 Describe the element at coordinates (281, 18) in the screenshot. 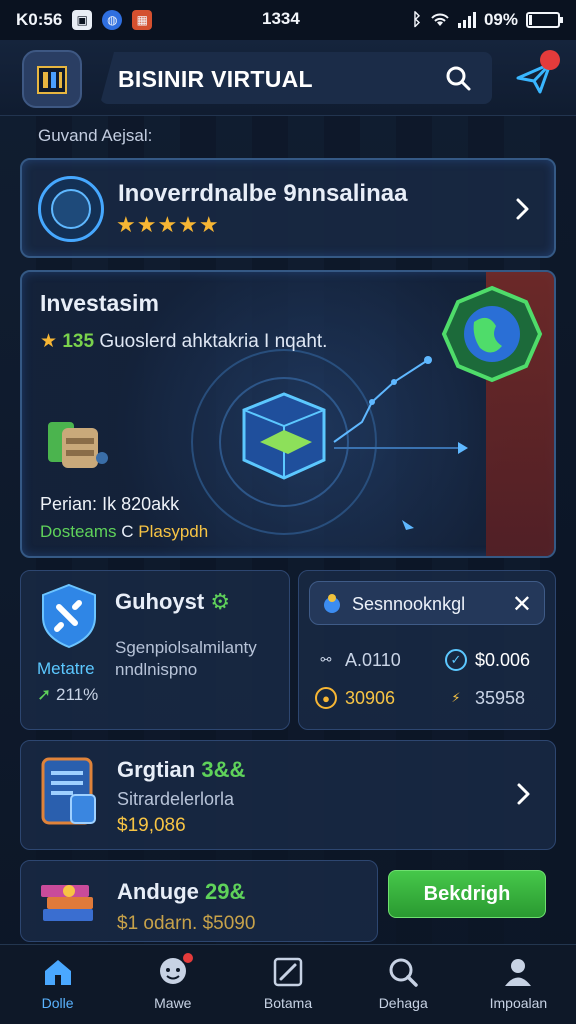

I see `status-clock: 1334` at that location.